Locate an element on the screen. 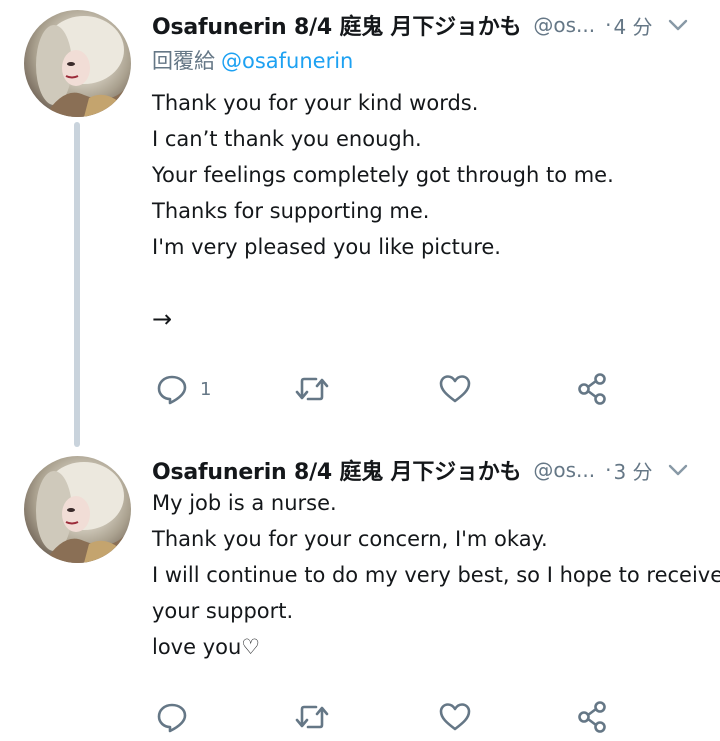 This screenshot has height=741, width=720. reply-mention-link: @osafunerin is located at coordinates (287, 61).